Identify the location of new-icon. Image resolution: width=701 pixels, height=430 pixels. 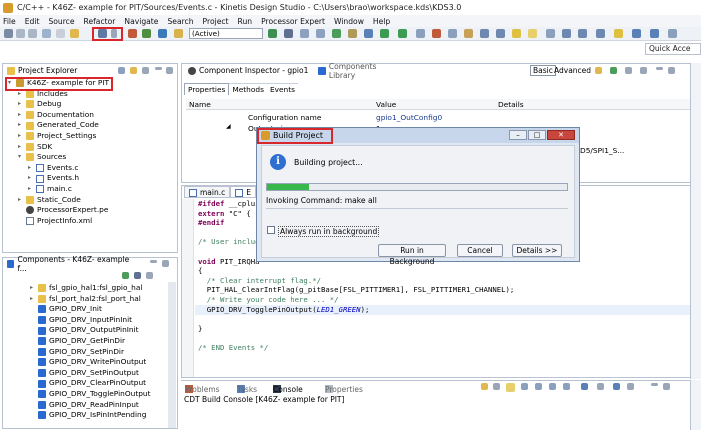
(8, 33).